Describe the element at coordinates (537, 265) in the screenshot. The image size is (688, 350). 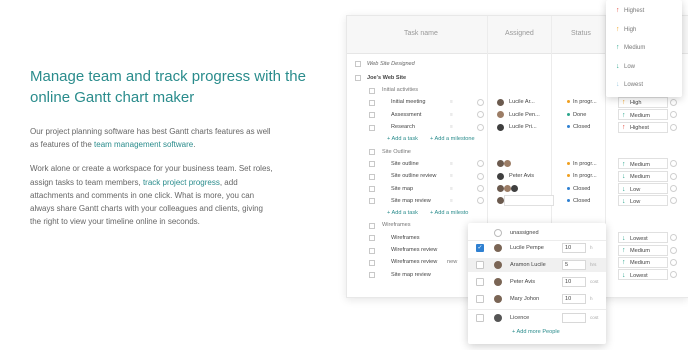
I see `person-option: Aramon Lucile 5 hrs` at that location.